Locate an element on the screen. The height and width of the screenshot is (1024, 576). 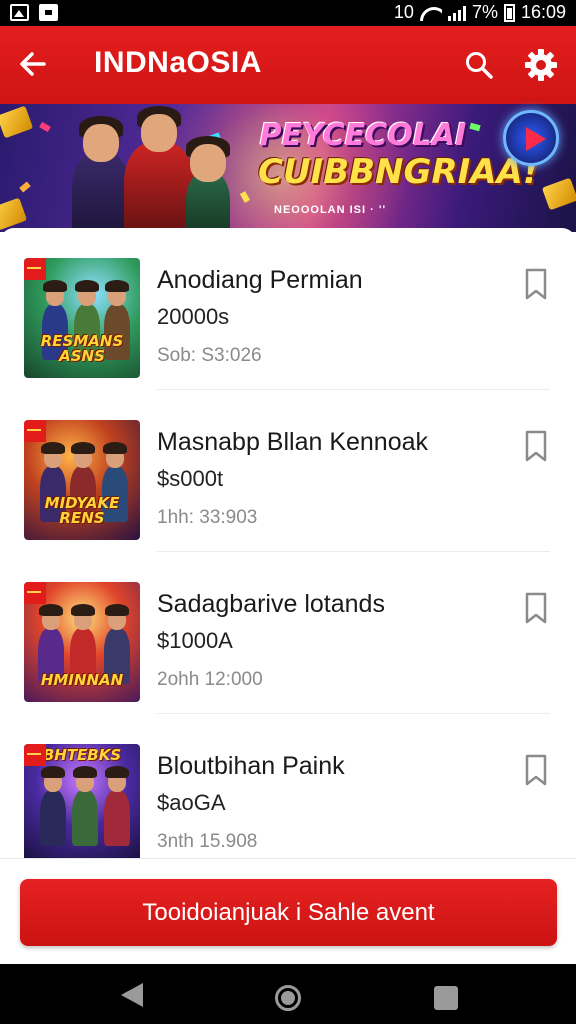
signal-icon is located at coordinates (456, 13).